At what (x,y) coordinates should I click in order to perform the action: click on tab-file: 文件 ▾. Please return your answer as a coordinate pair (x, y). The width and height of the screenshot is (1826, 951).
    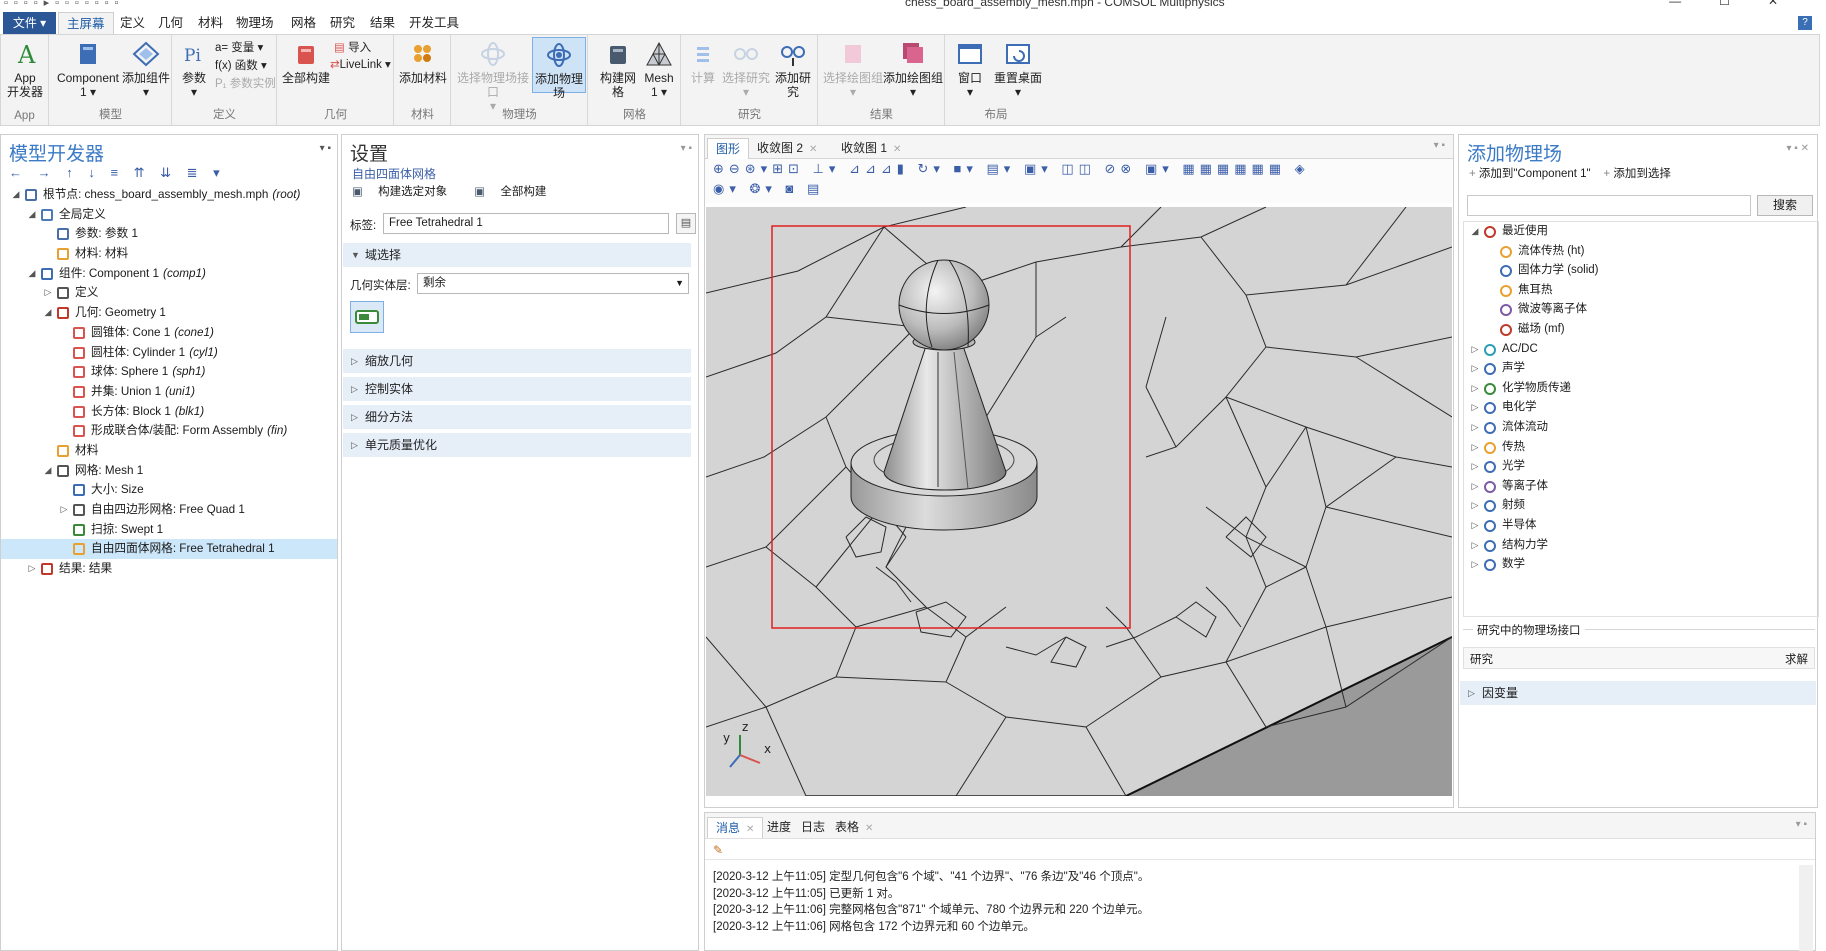
    Looking at the image, I should click on (29, 23).